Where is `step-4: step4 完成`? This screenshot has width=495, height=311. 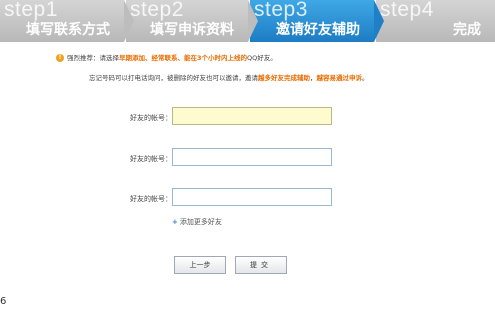
step-4: step4 完成 is located at coordinates (435, 21).